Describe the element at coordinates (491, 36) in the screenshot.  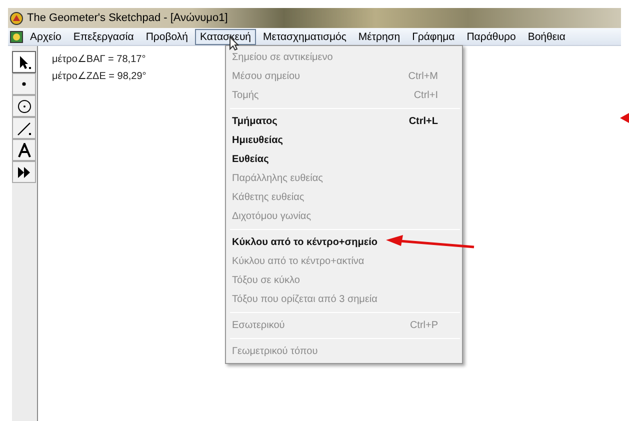
I see `menu-item: Παράθυρο` at that location.